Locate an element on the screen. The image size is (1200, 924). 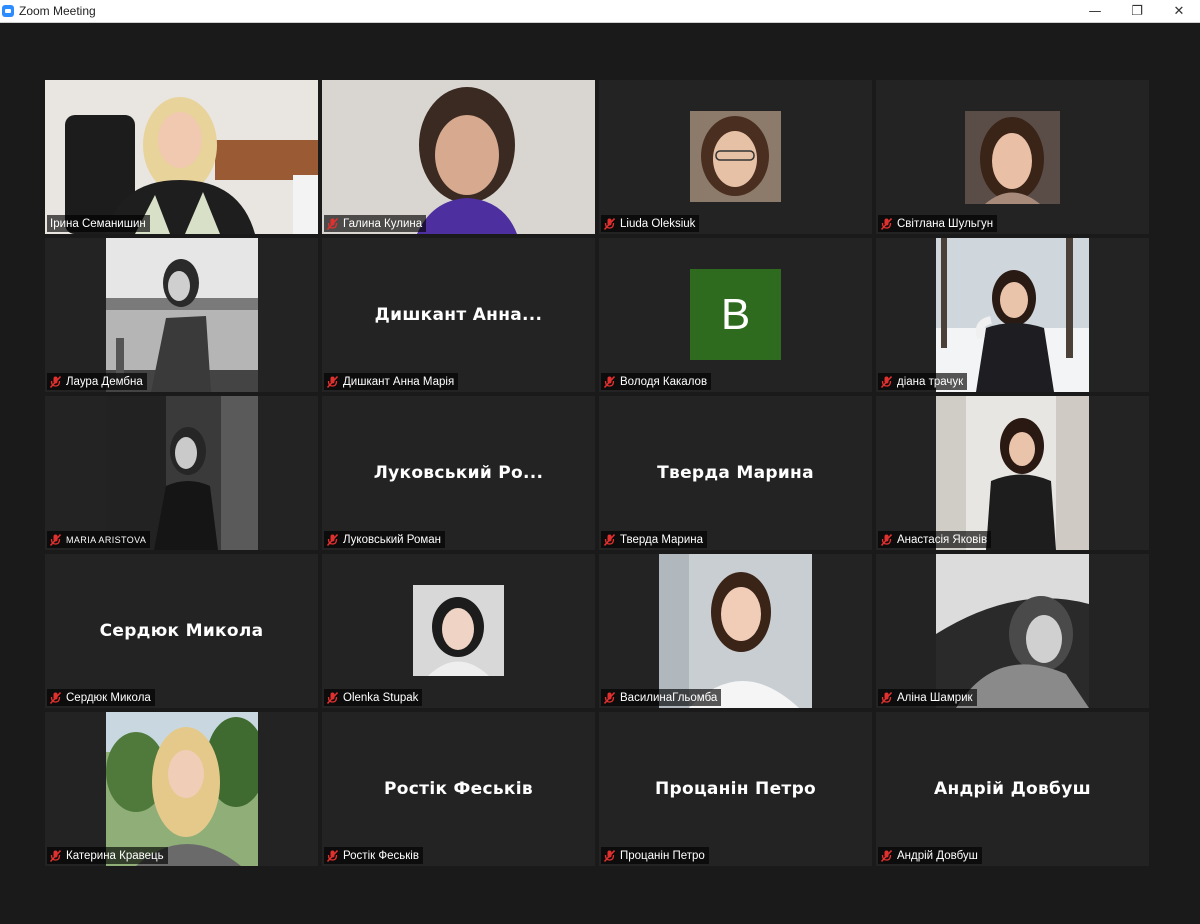
participant-tile: Лаура Дембна is located at coordinates (181, 315).